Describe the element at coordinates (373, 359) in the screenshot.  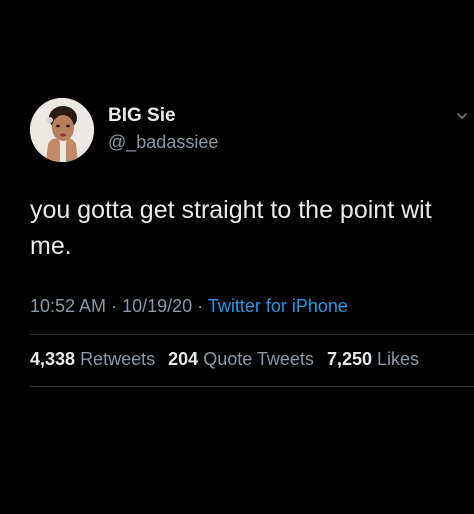
I see `likes-stat: 7,250 Likes` at that location.